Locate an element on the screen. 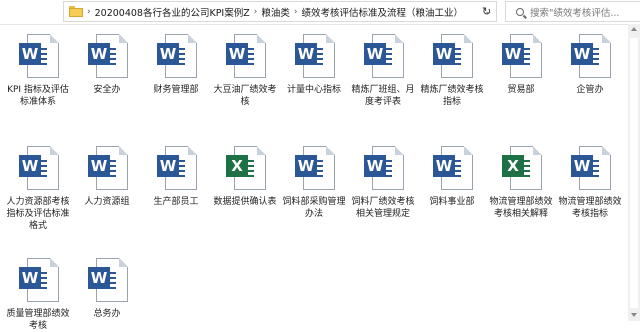  file-name: 总务办 is located at coordinates (107, 314).